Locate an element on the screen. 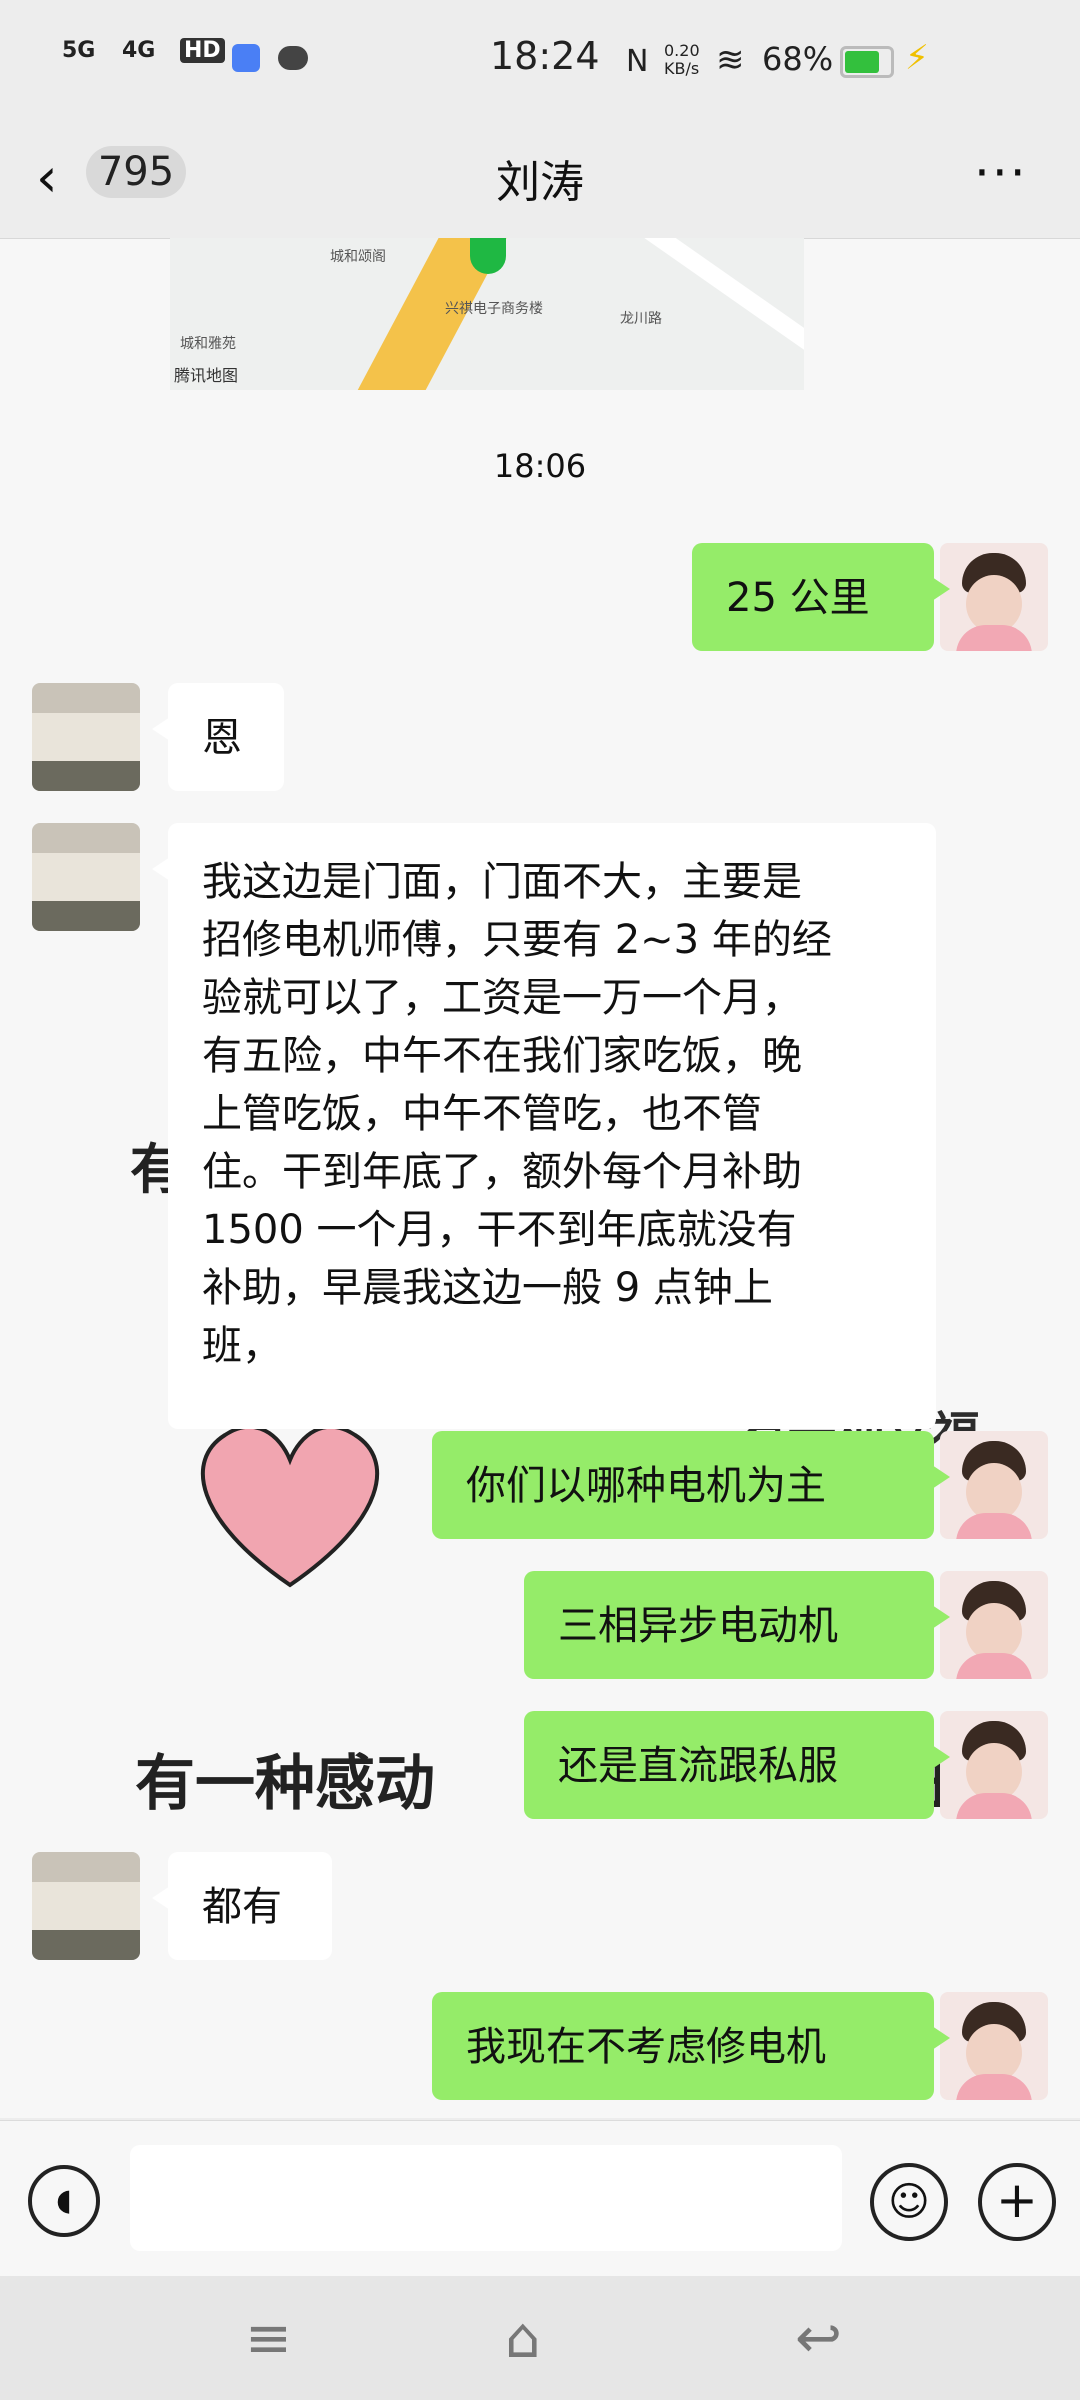  signal-5g-icon: 5G is located at coordinates (79, 50).